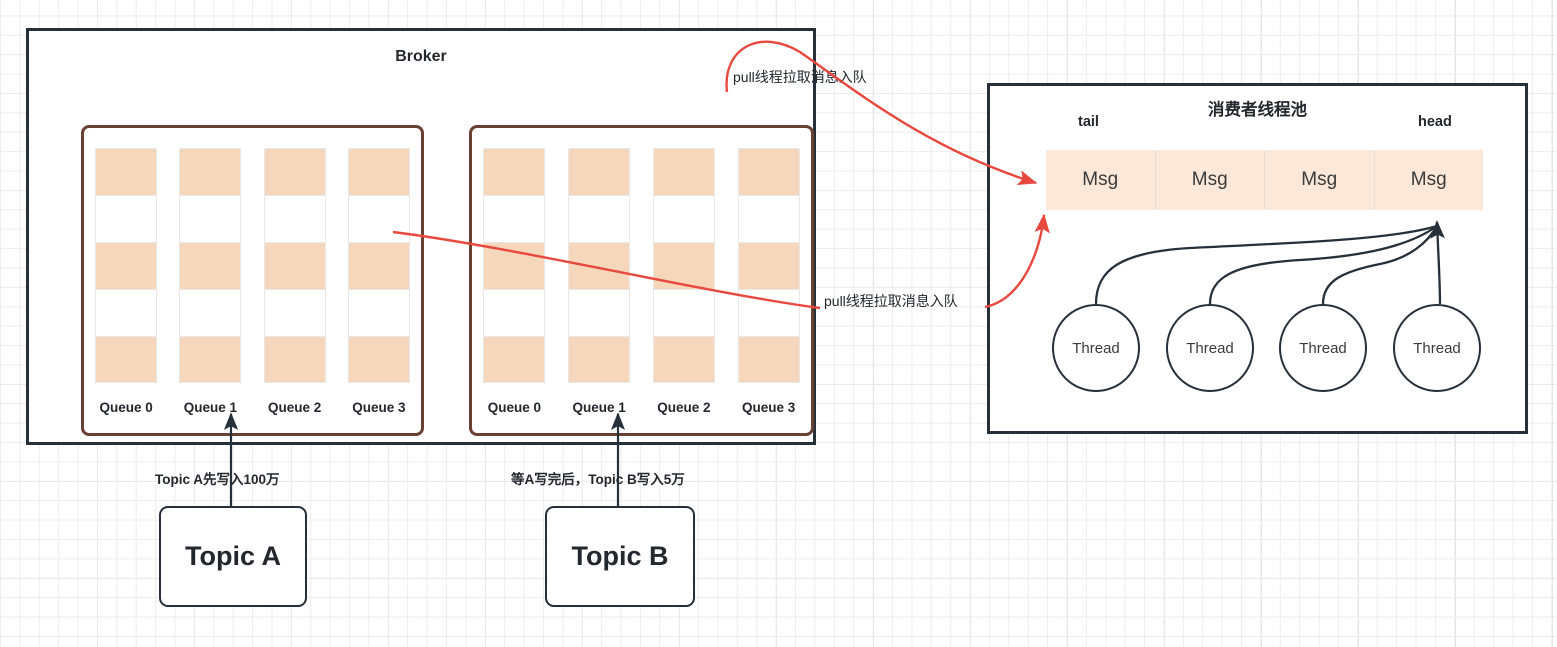 This screenshot has width=1557, height=647. I want to click on queue-group-topic-a: Queue 0 Queue 1 Queue 2 Queue 3, so click(252, 280).